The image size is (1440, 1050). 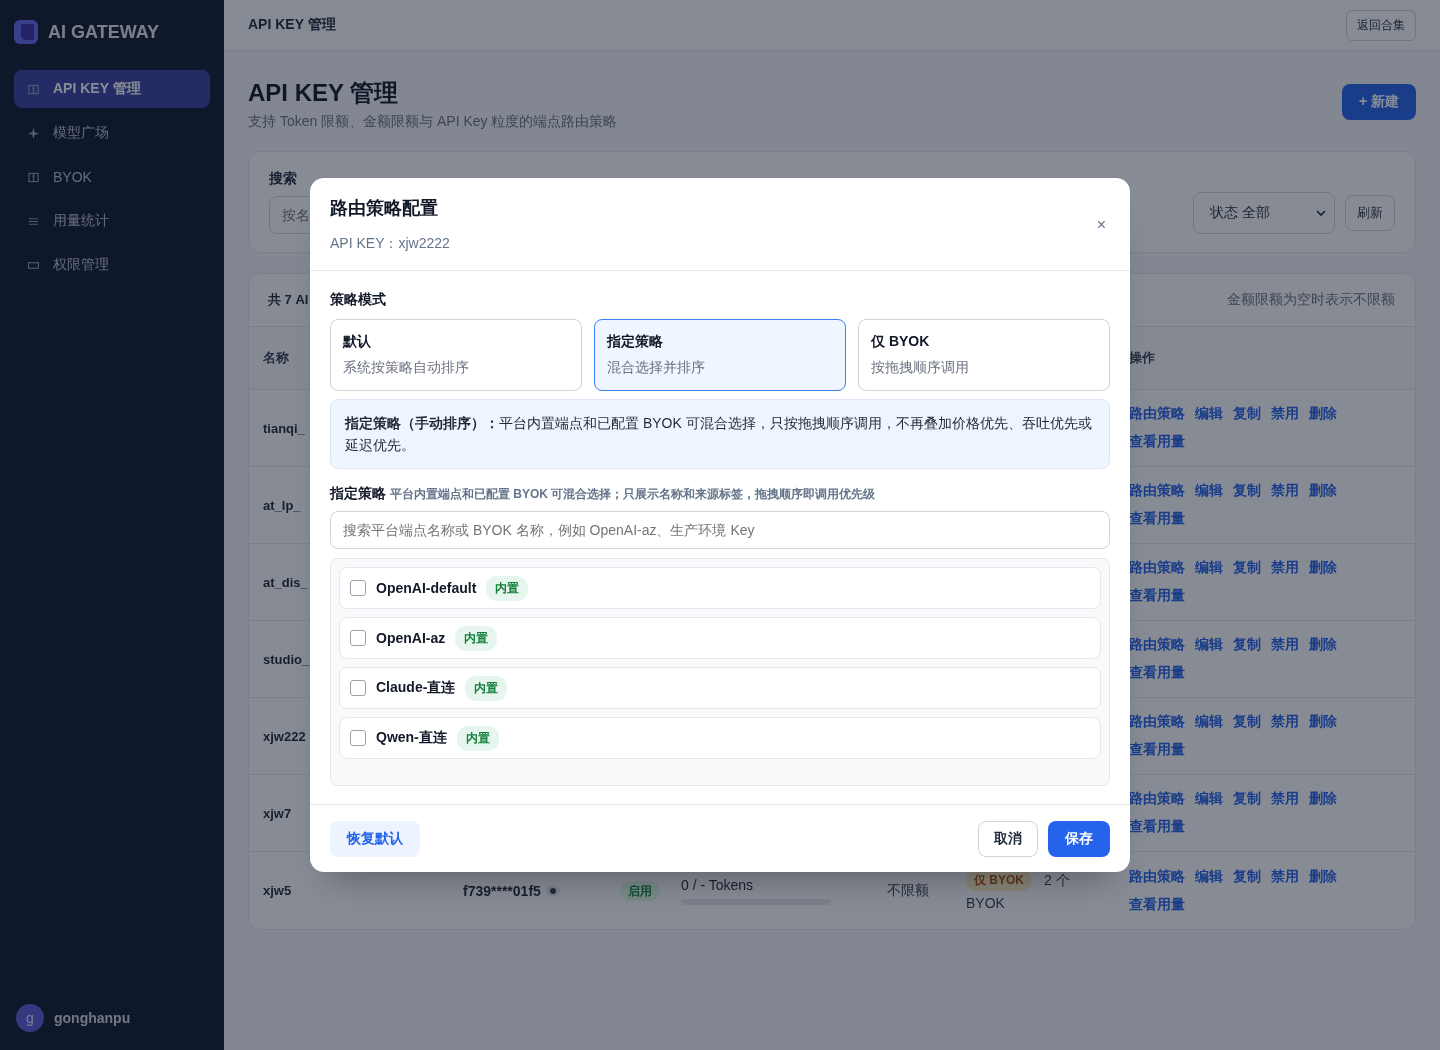 What do you see at coordinates (1057, 880) in the screenshot?
I see `strategy-count: 2 个` at bounding box center [1057, 880].